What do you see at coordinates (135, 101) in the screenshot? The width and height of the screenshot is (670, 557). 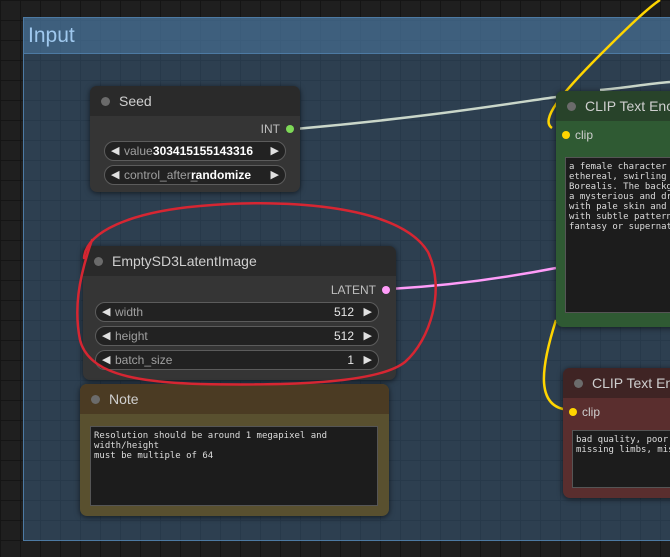 I see `seed-node-title: Seed` at bounding box center [135, 101].